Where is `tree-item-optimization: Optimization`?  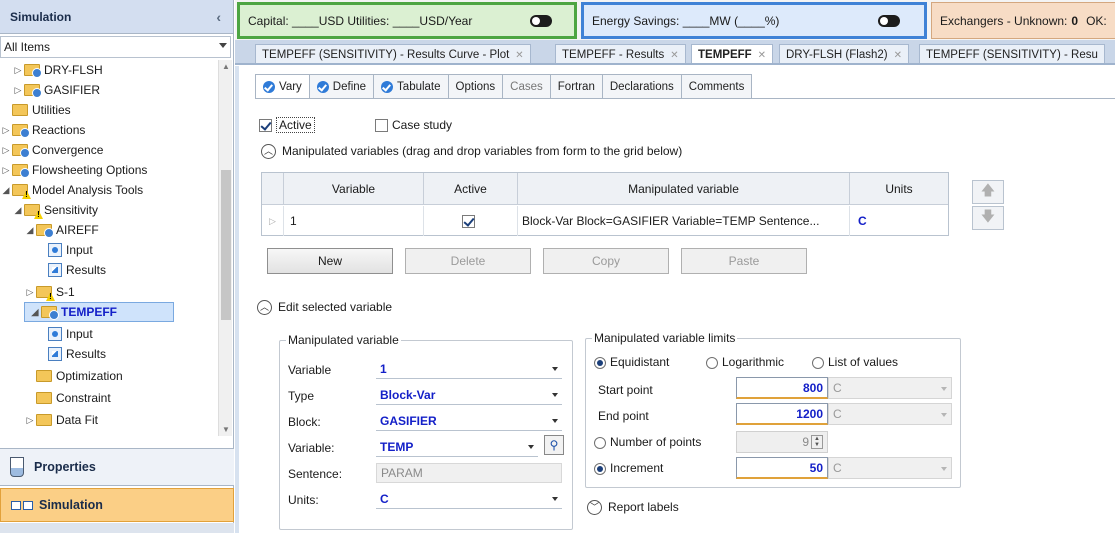 tree-item-optimization: Optimization is located at coordinates (79, 376).